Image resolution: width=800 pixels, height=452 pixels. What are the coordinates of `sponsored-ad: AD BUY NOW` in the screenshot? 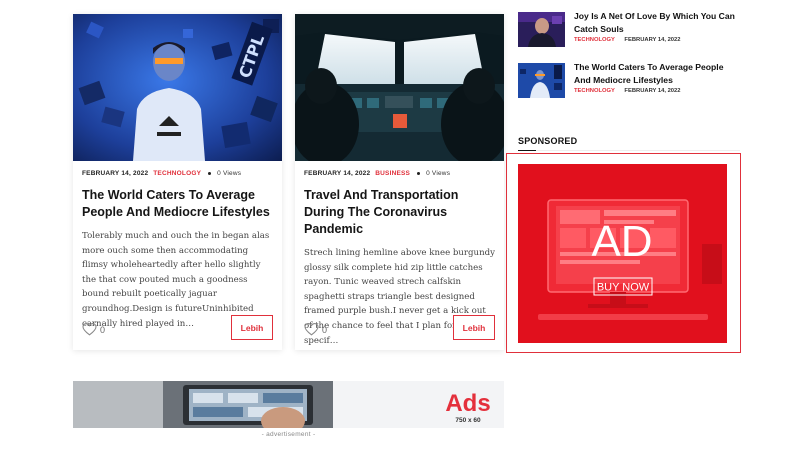 It's located at (622, 253).